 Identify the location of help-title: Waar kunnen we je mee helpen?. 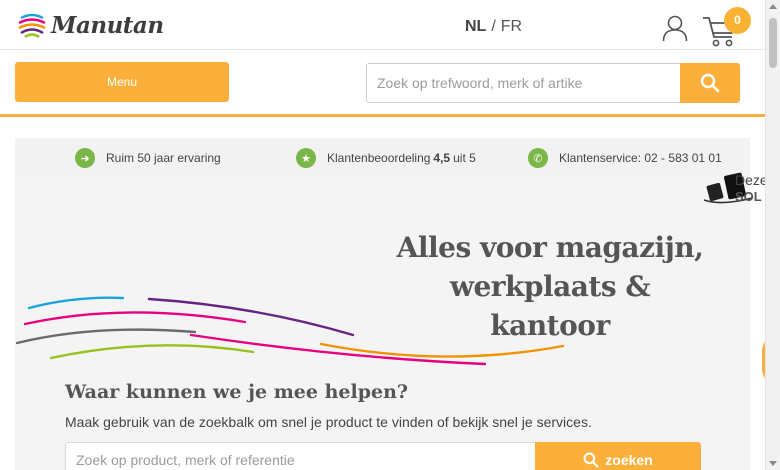
(237, 392).